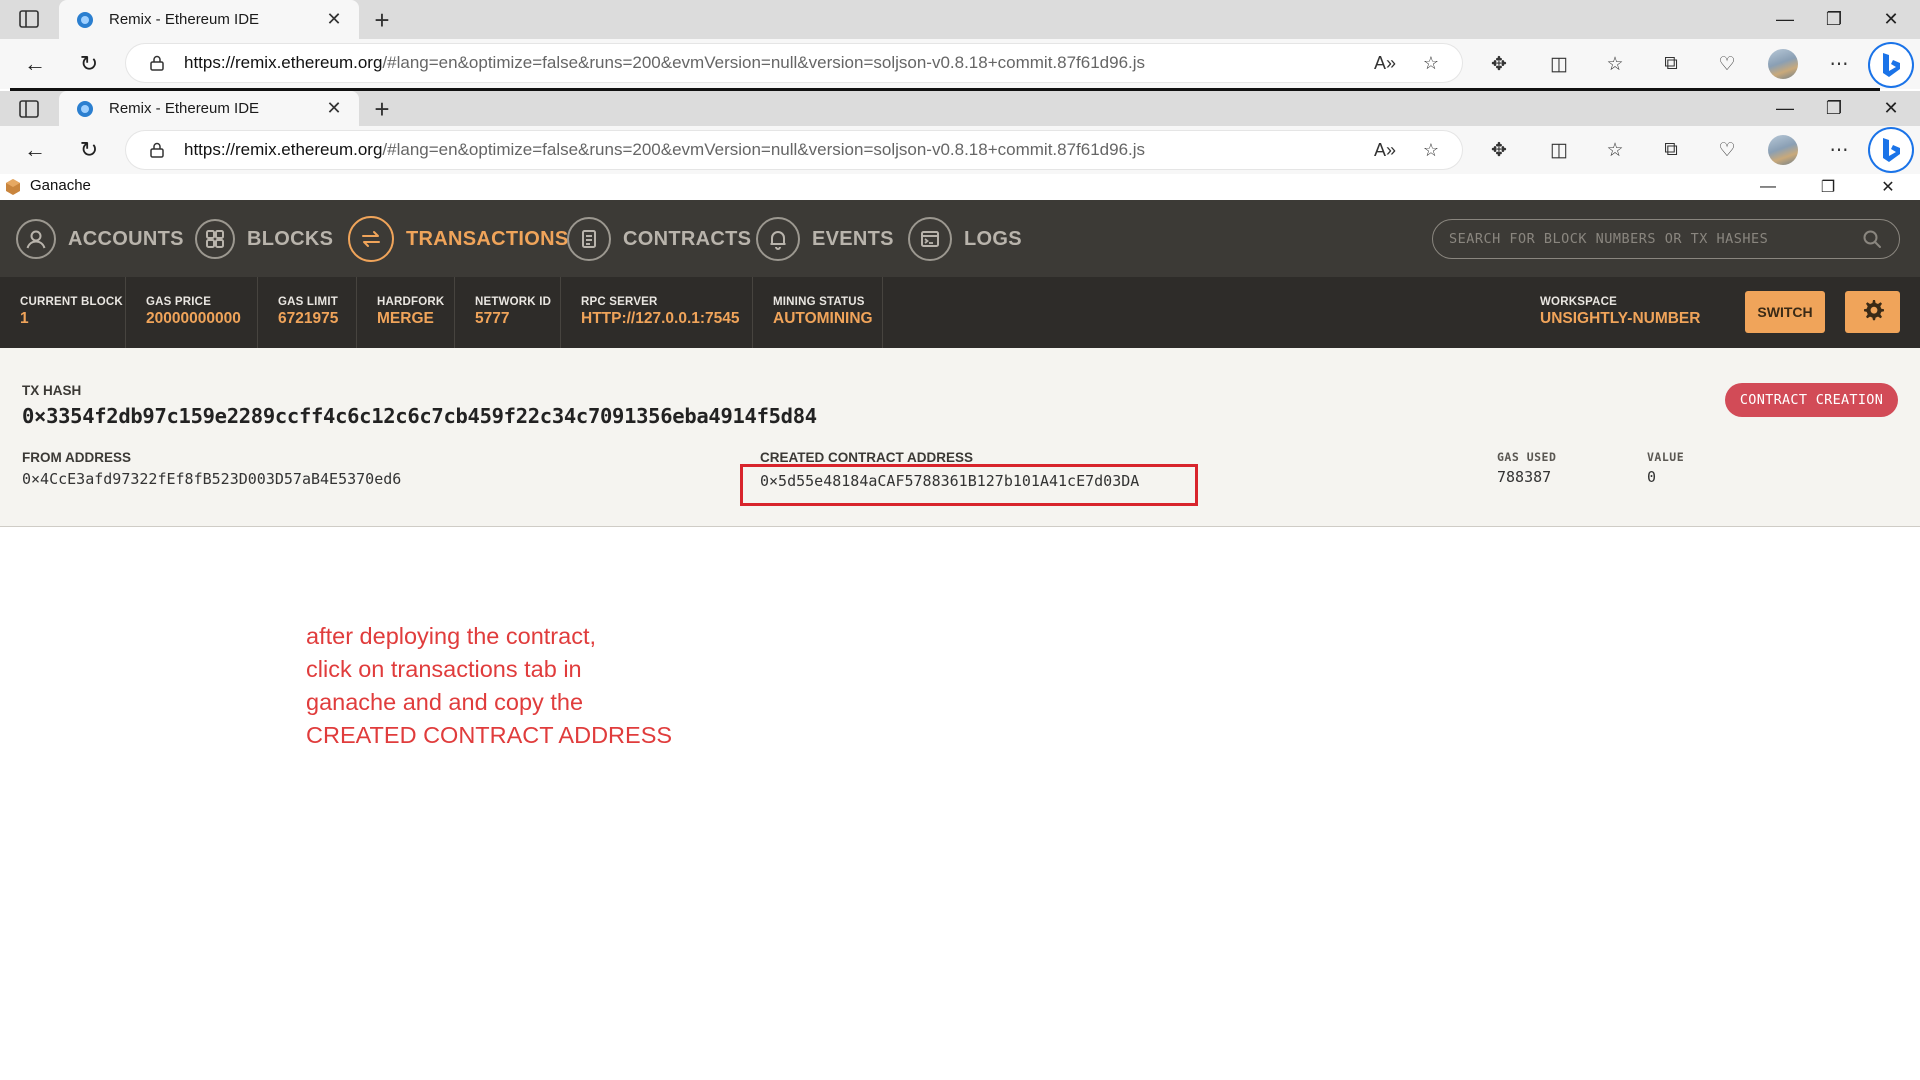 Image resolution: width=1920 pixels, height=1080 pixels. I want to click on stat-gas-price: GAS PRICE 20000000000, so click(192, 312).